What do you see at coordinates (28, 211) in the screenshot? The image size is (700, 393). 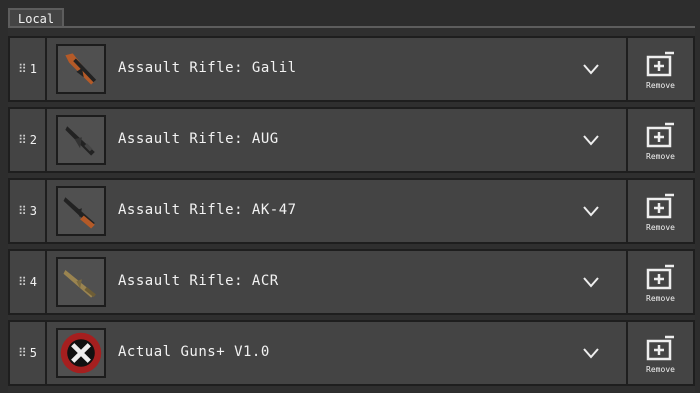 I see `drag-handle: ⠿ 3` at bounding box center [28, 211].